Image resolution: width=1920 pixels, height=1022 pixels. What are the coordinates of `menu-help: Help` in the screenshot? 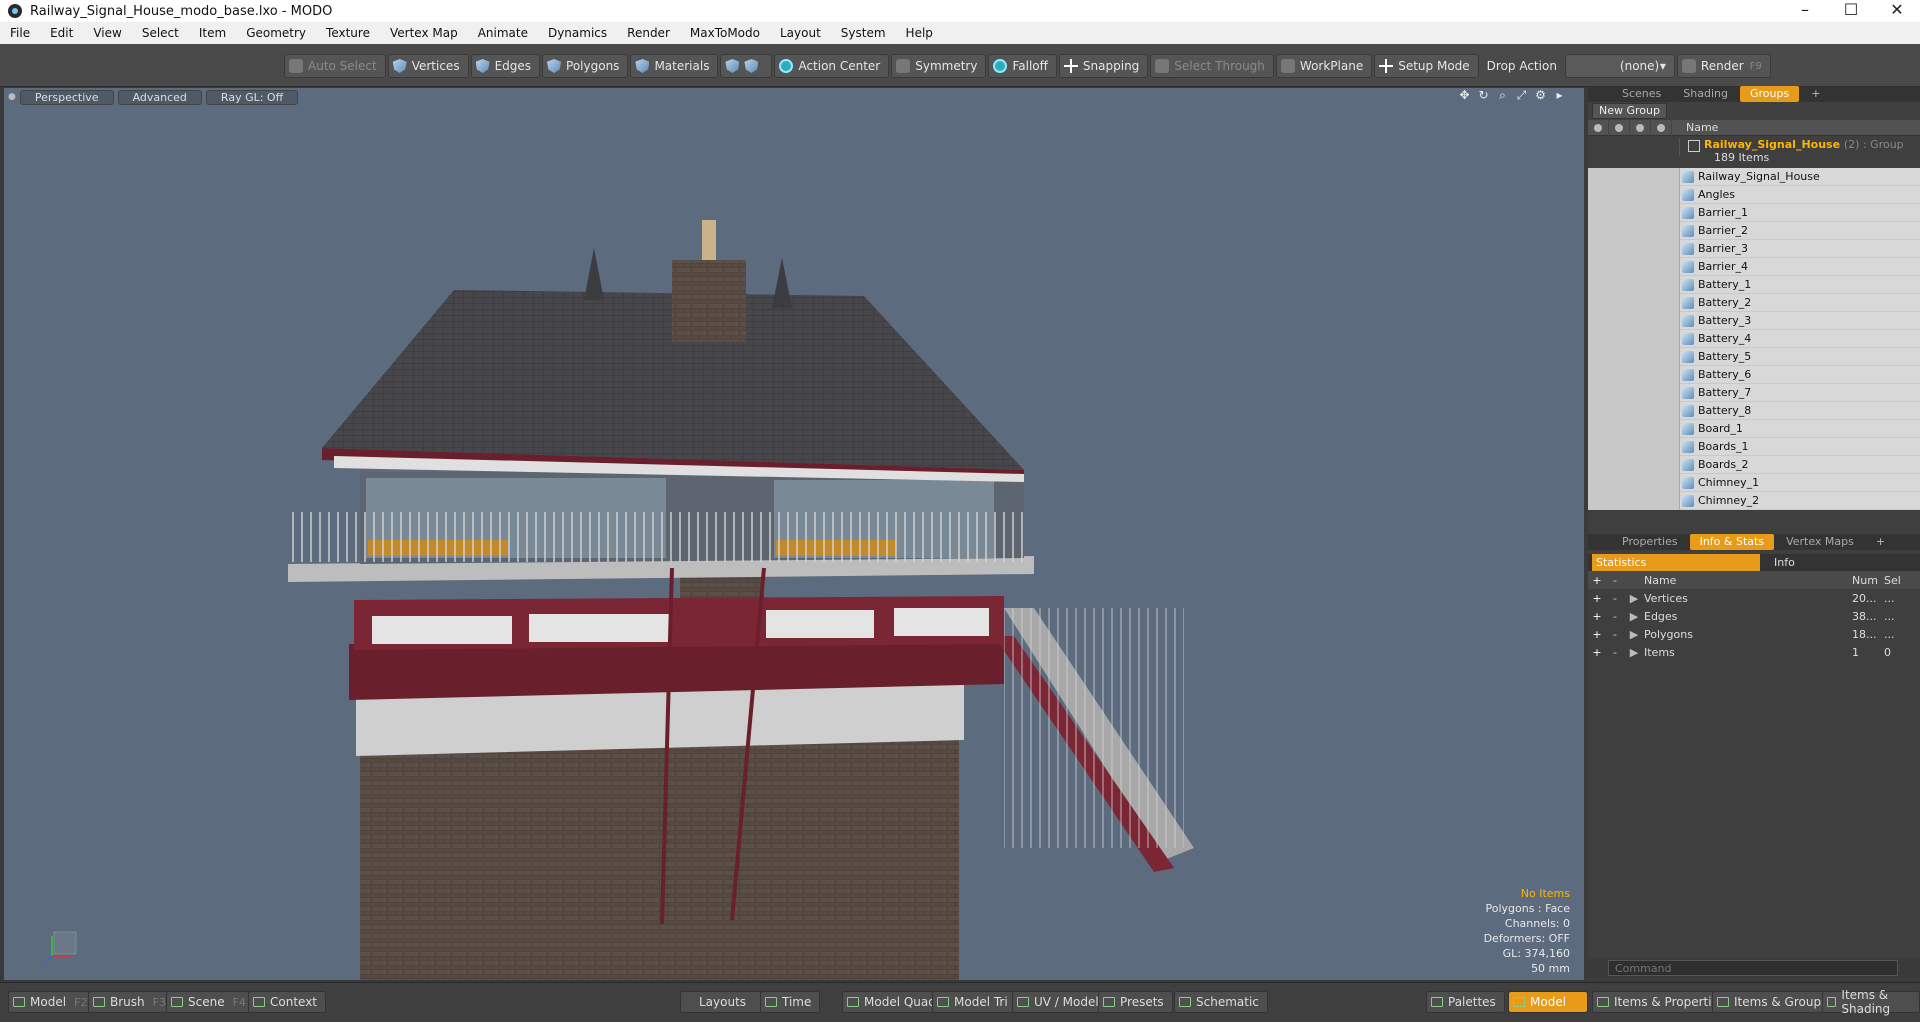 It's located at (919, 33).